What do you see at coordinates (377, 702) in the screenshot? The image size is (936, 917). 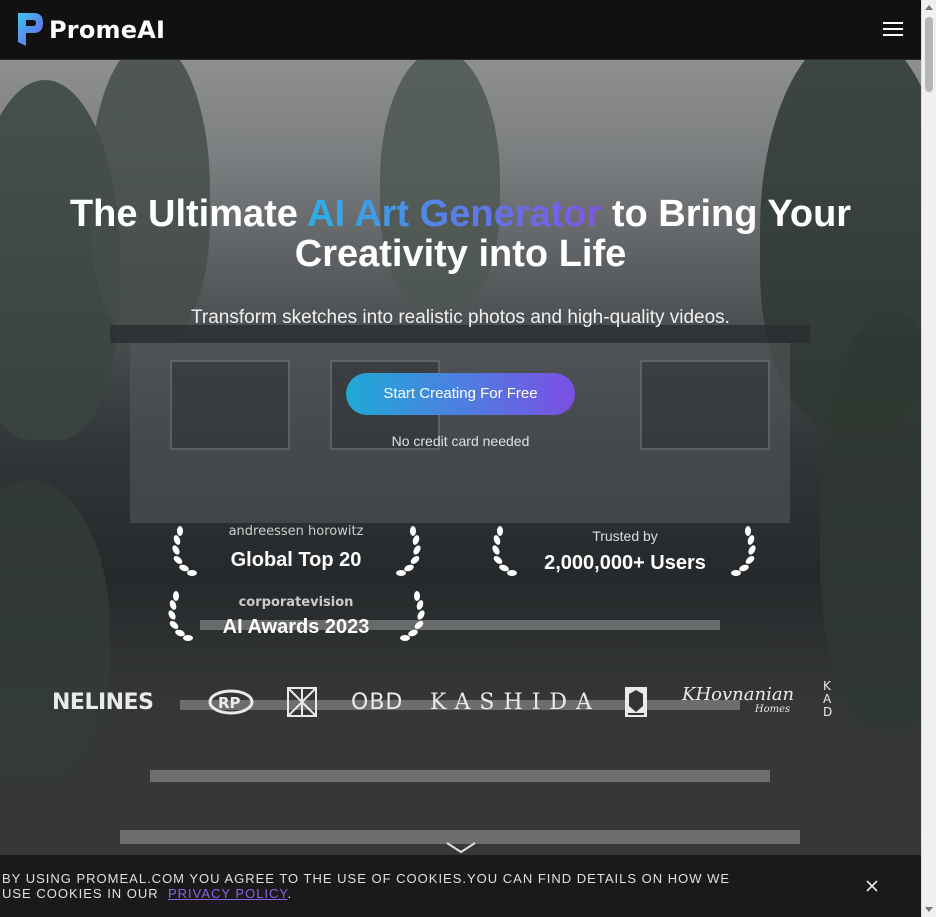 I see `partner-logo-obd: OBD` at bounding box center [377, 702].